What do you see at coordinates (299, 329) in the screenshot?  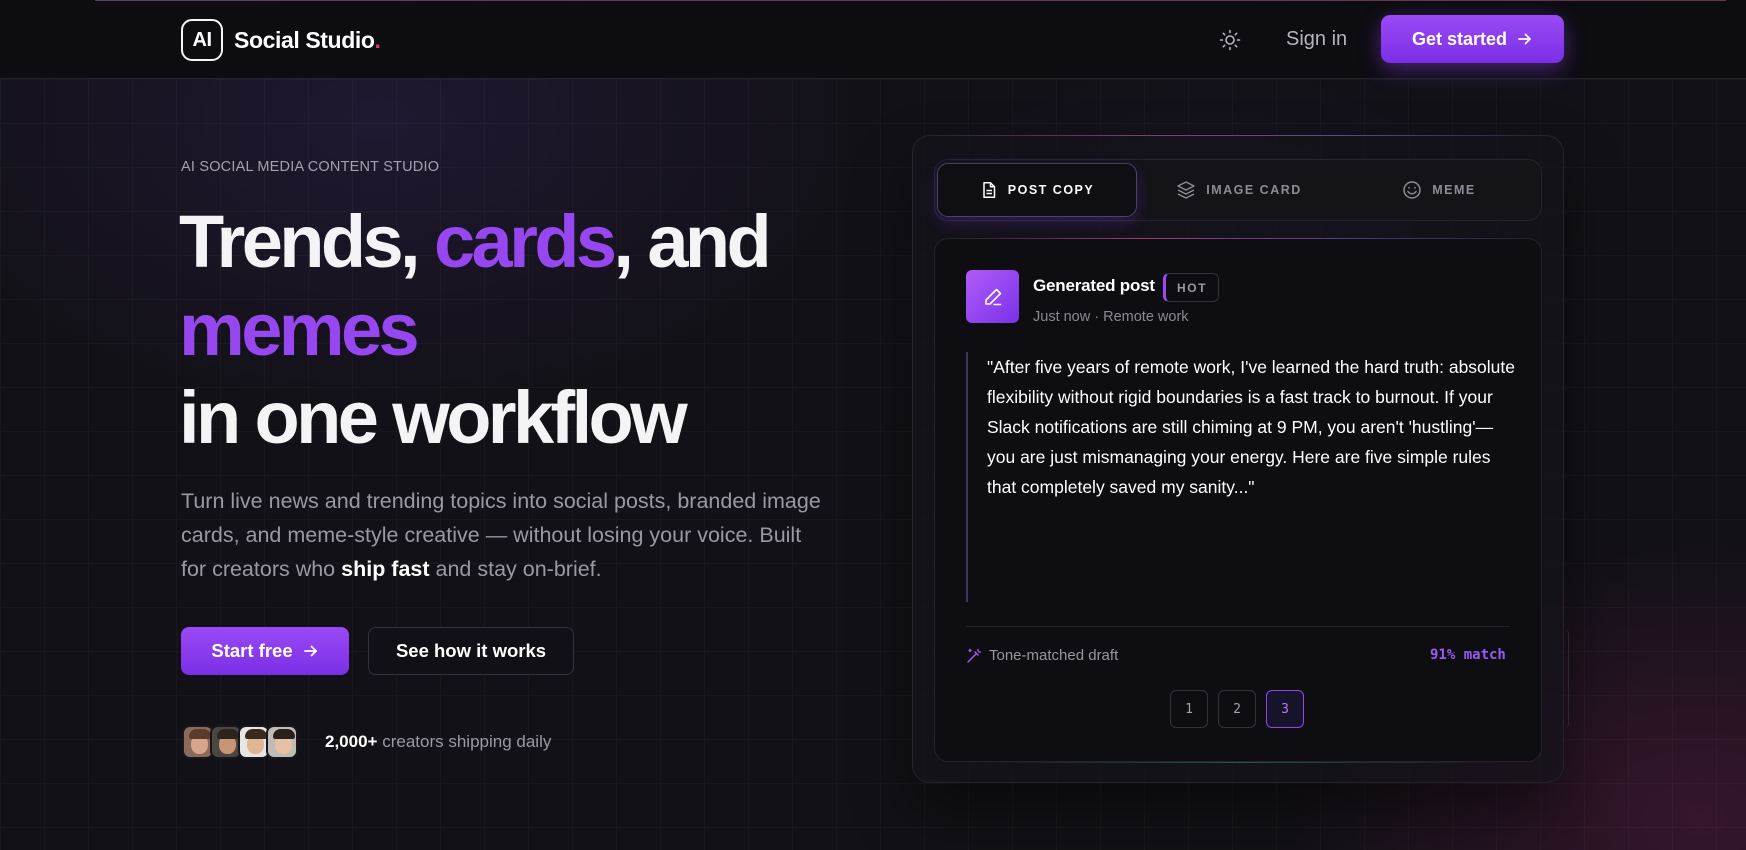 I see `headline-highlight-memes: memes` at bounding box center [299, 329].